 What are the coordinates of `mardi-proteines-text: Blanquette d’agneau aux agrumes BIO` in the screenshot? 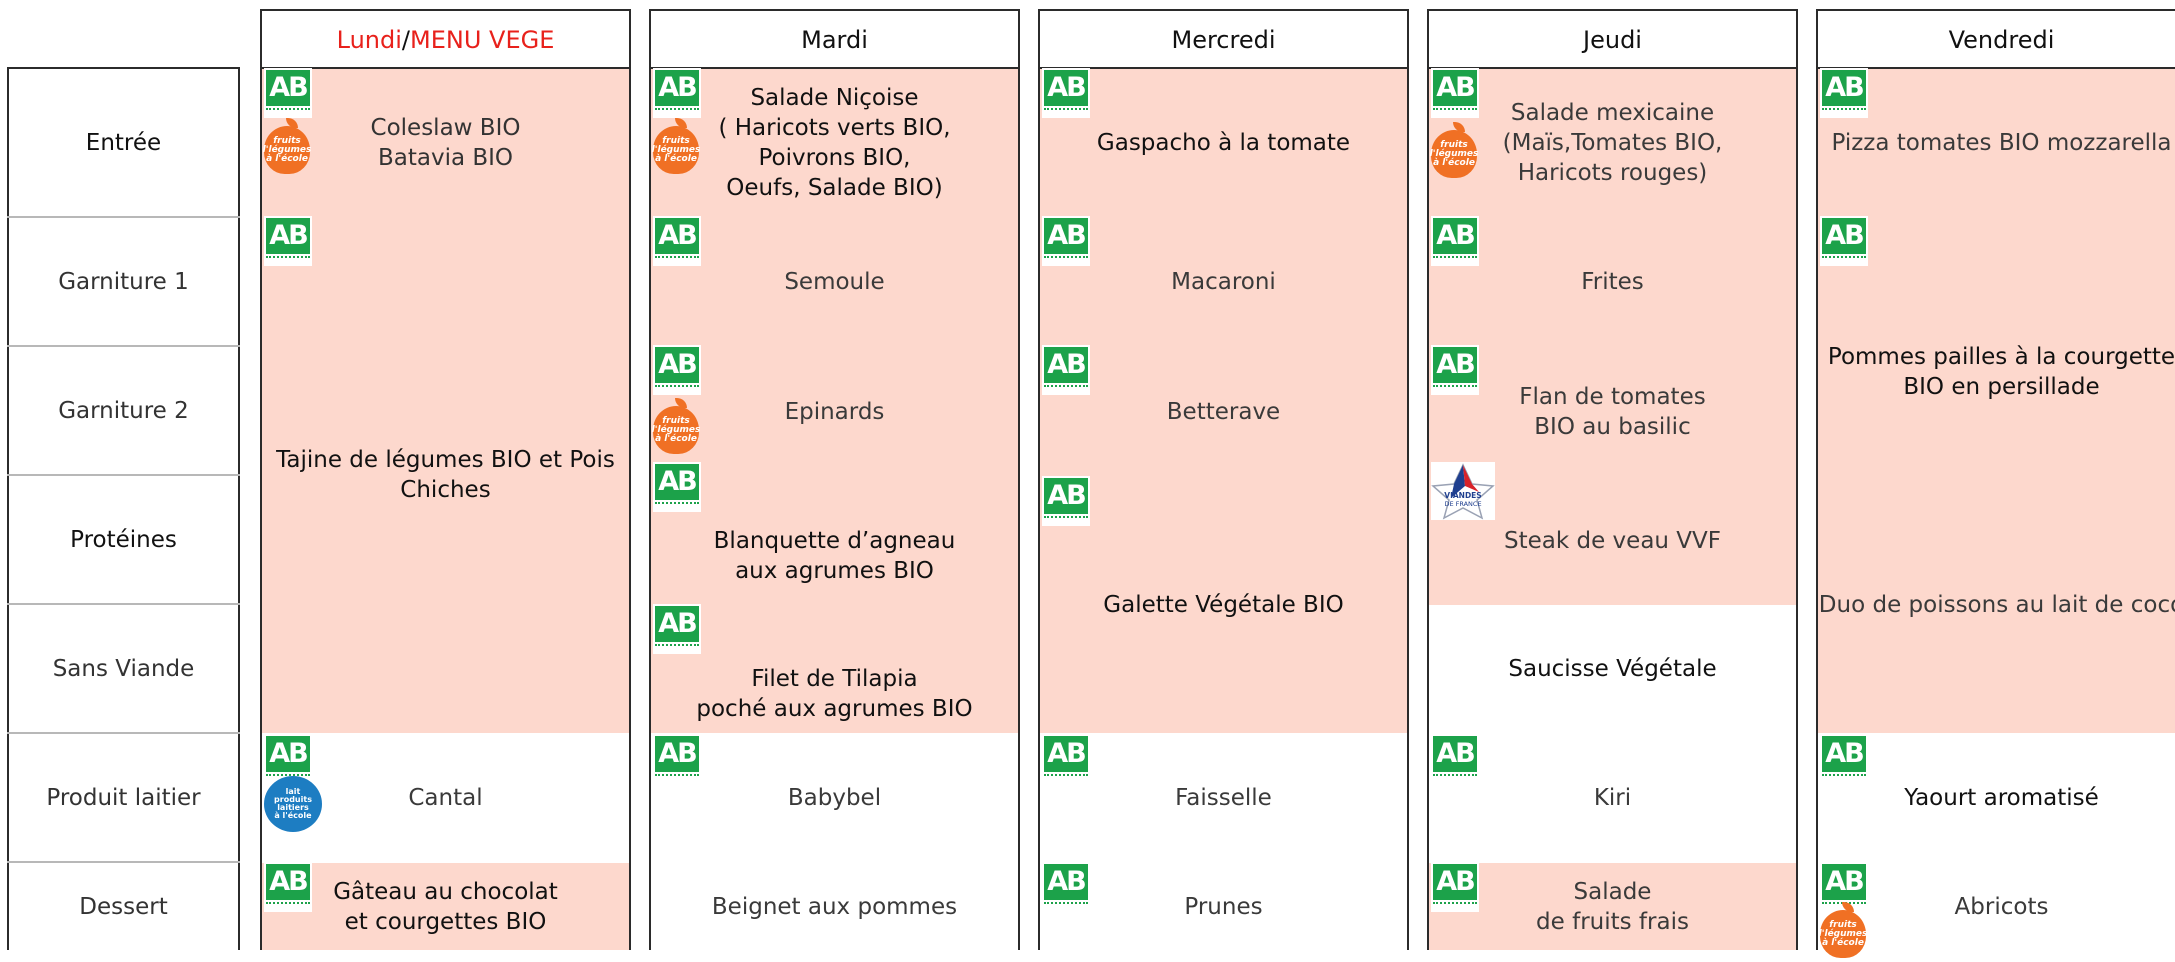 It's located at (834, 555).